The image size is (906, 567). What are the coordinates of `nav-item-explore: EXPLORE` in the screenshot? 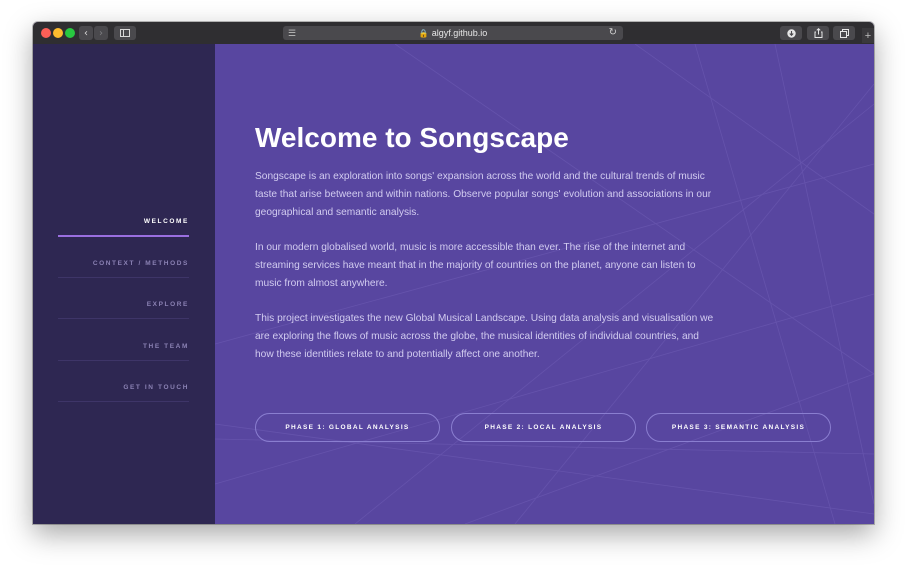 It's located at (123, 298).